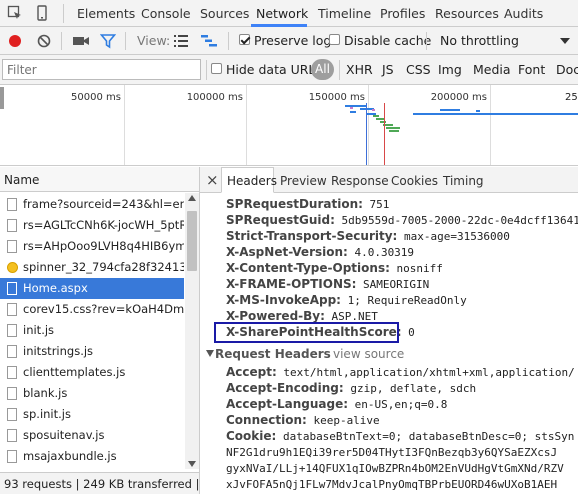  Describe the element at coordinates (42, 13) in the screenshot. I see `device-mode-icon` at that location.